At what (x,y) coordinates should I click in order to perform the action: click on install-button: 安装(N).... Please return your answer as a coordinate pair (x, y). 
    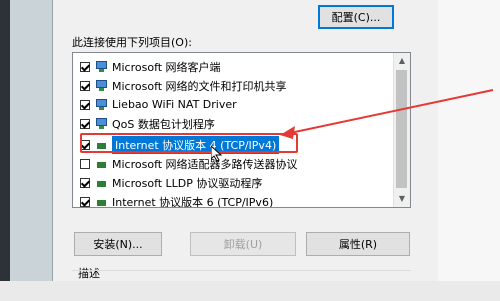
    Looking at the image, I should click on (118, 244).